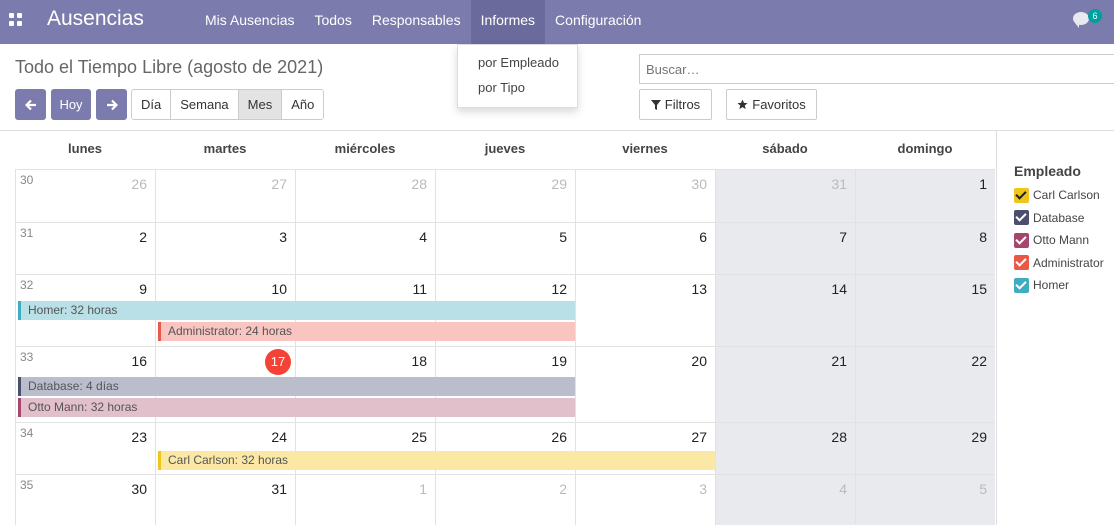 This screenshot has width=1114, height=525. Describe the element at coordinates (296, 386) in the screenshot. I see `event-bar: Database: 4 días` at that location.